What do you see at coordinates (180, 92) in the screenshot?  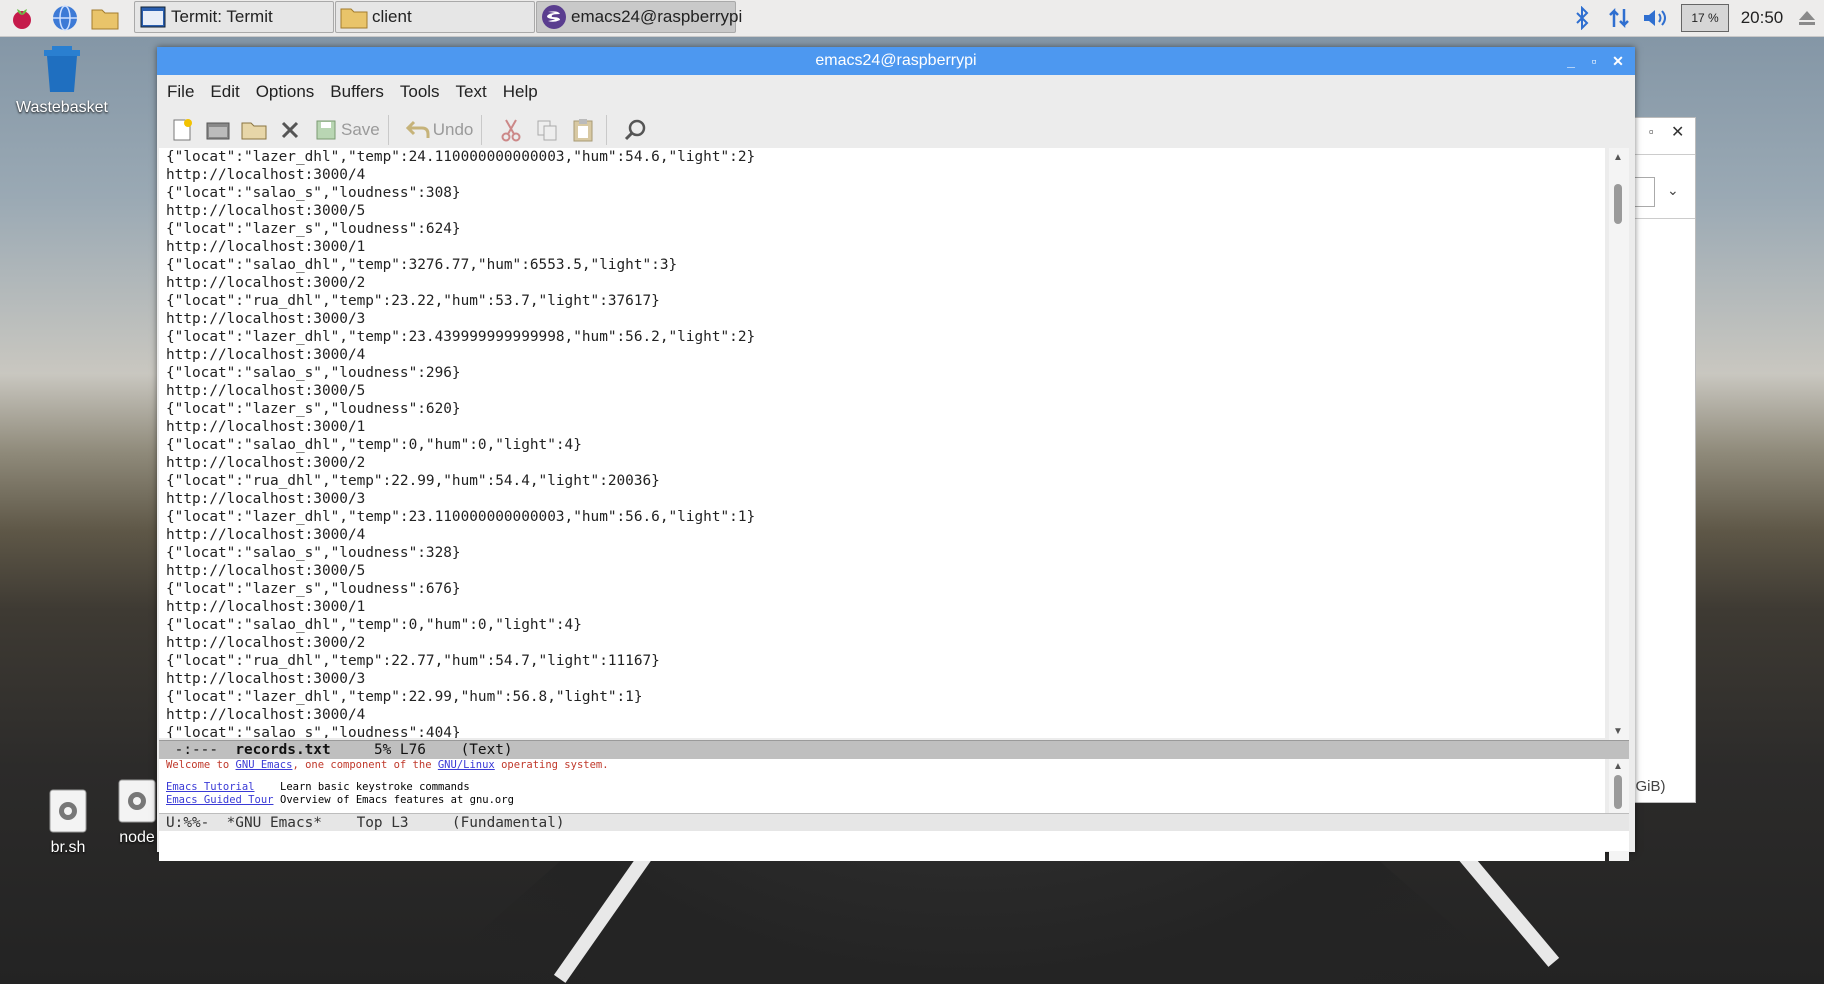 I see `menu-file: File` at bounding box center [180, 92].